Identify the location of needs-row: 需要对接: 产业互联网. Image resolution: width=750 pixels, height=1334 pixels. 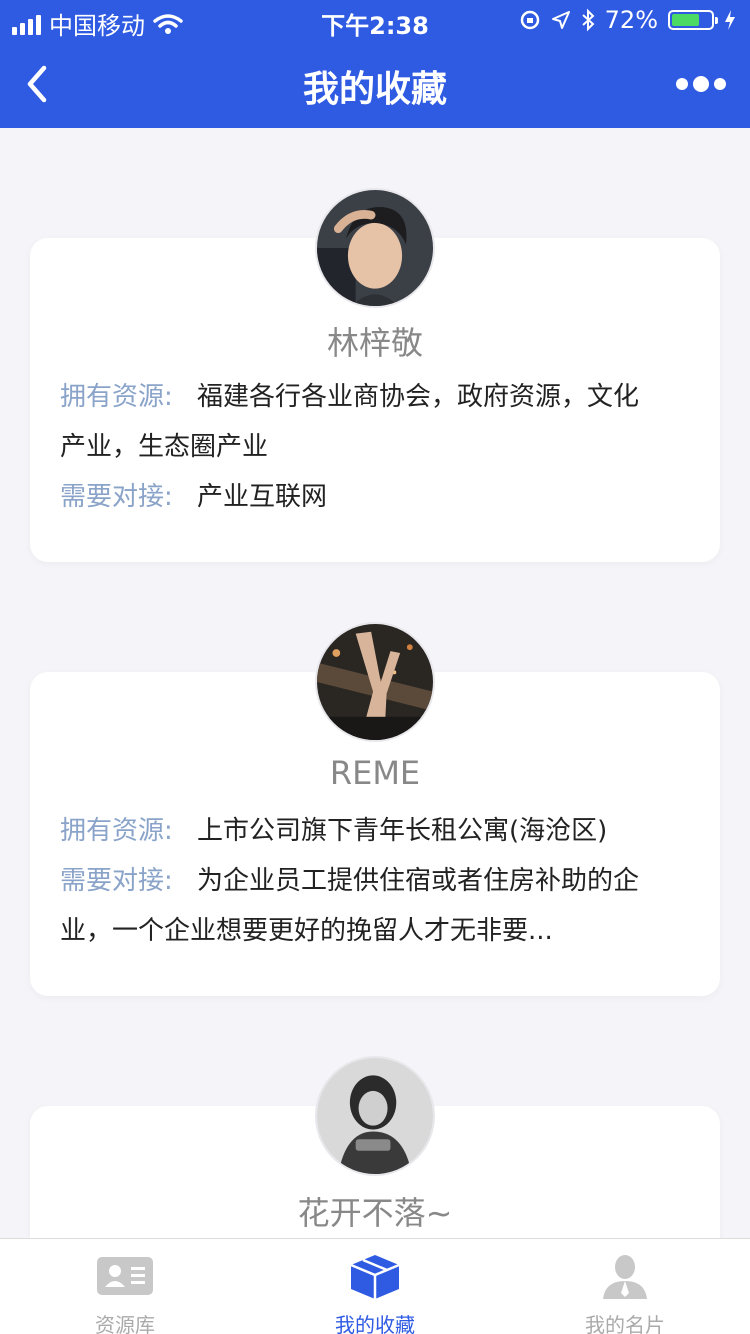
(375, 497).